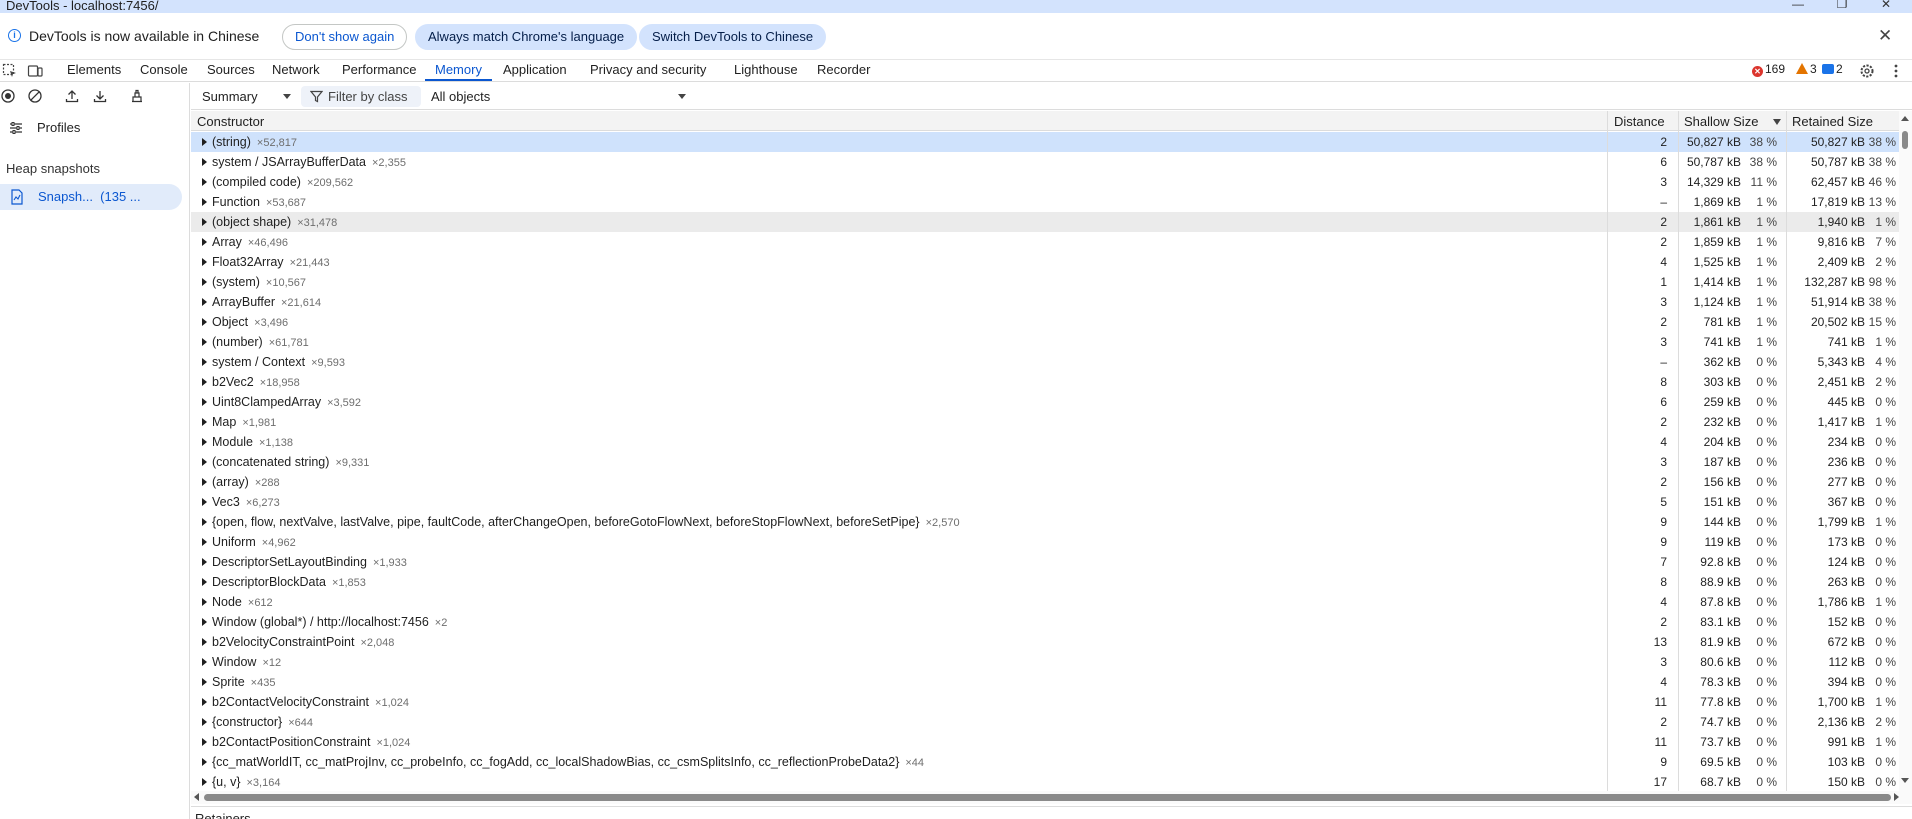  I want to click on column-shallow-size: Shallow Size, so click(1721, 121).